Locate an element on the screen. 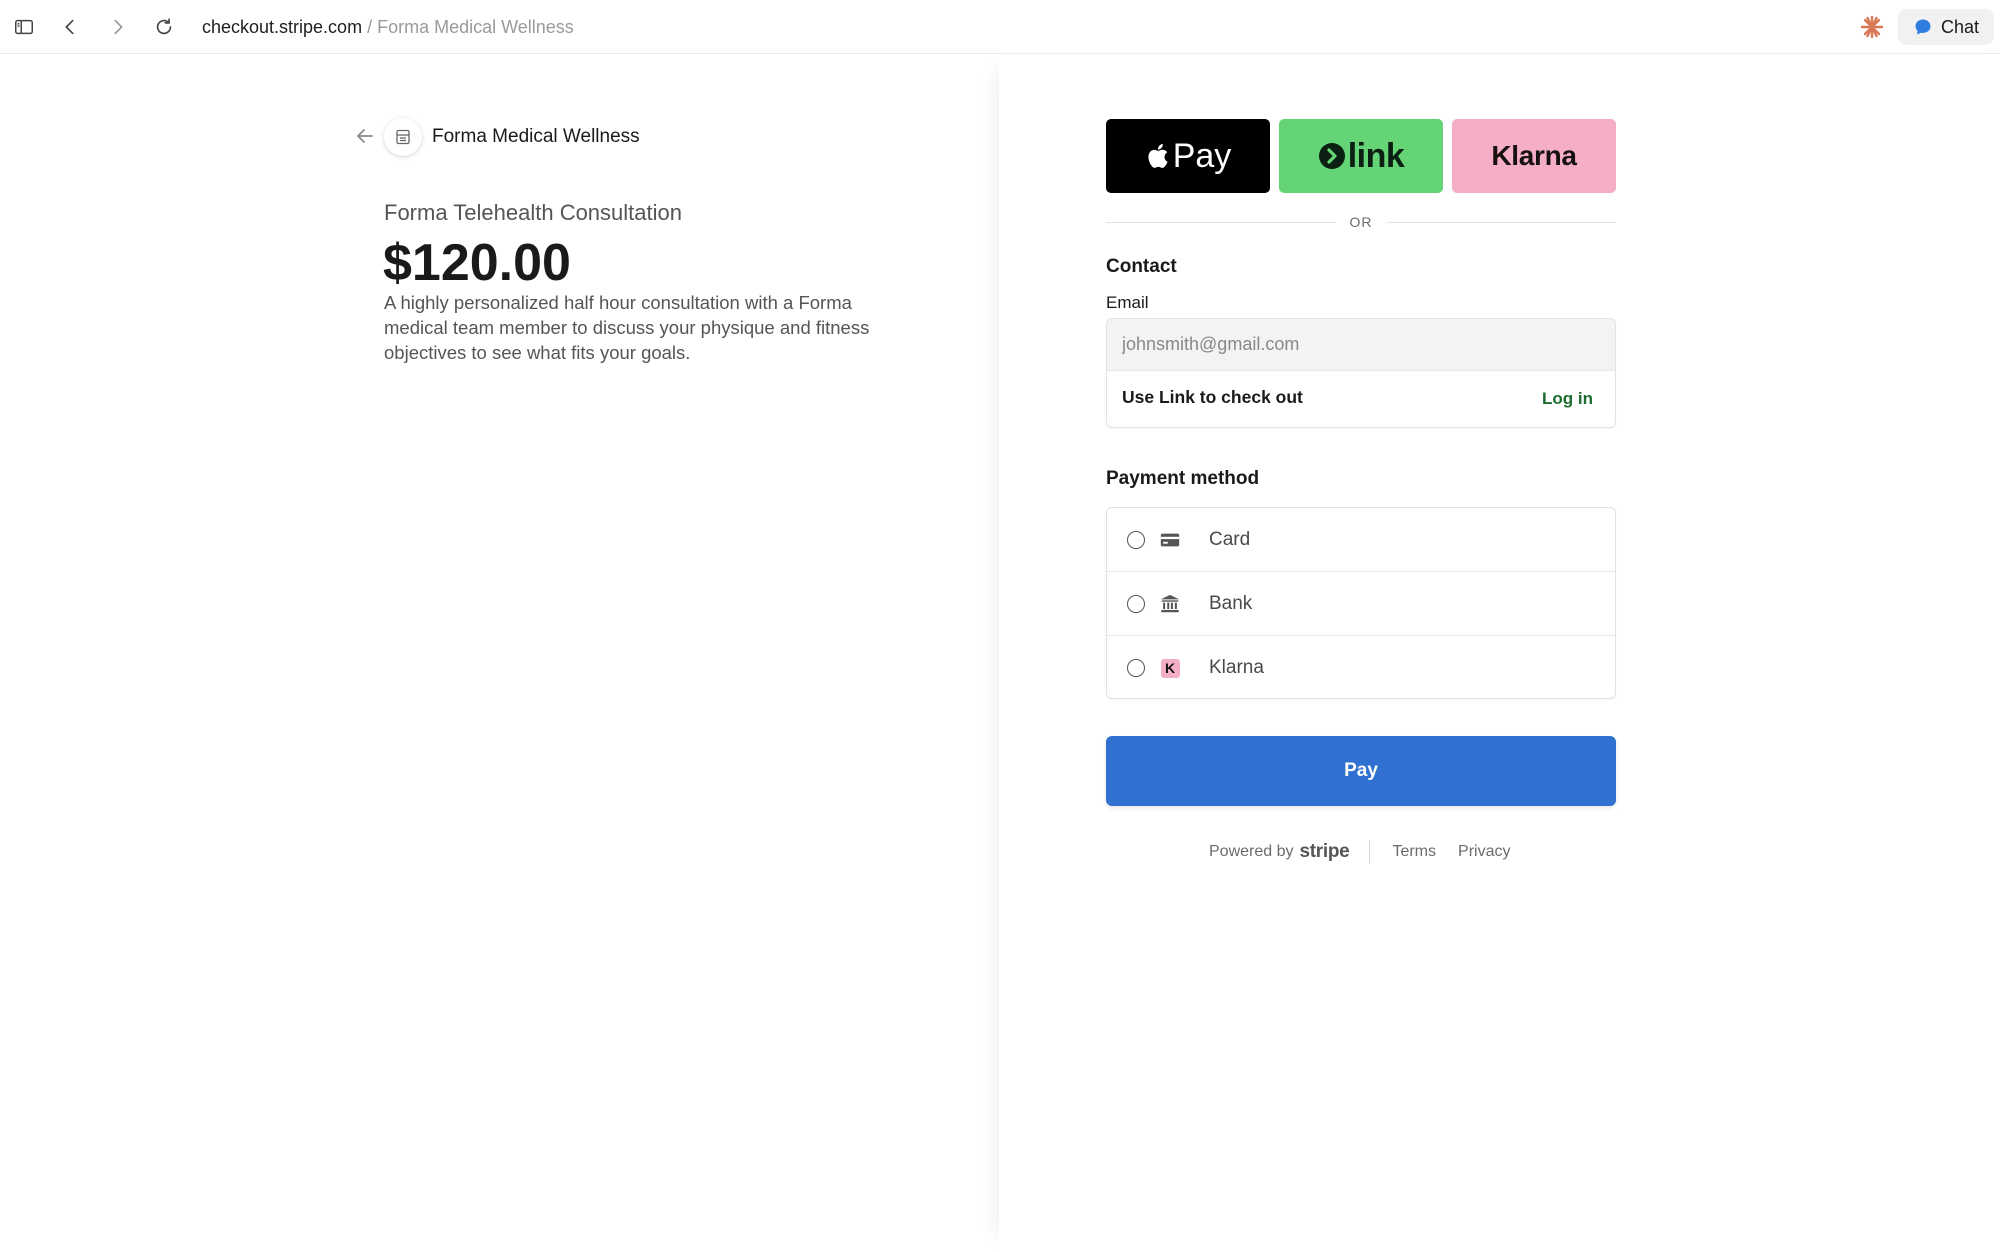 The height and width of the screenshot is (1252, 2000). card-radio is located at coordinates (1136, 540).